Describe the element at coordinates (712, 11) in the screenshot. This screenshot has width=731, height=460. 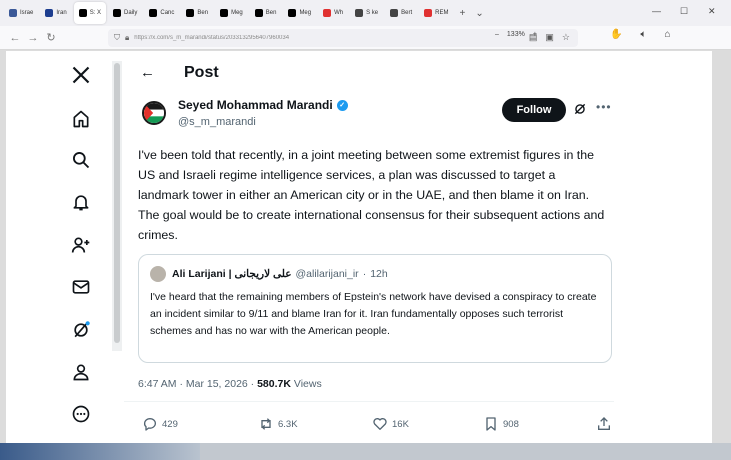
I see `close-window-icon: ✕` at that location.